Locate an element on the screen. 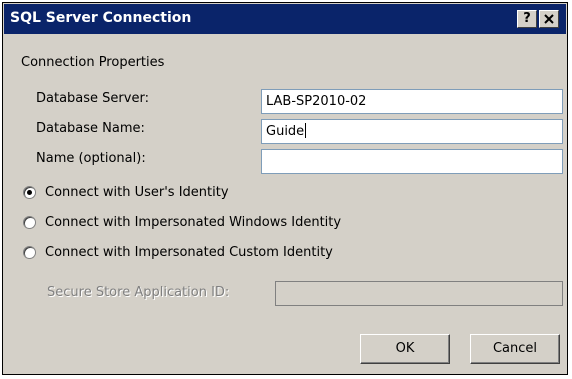  close-icon is located at coordinates (549, 19).